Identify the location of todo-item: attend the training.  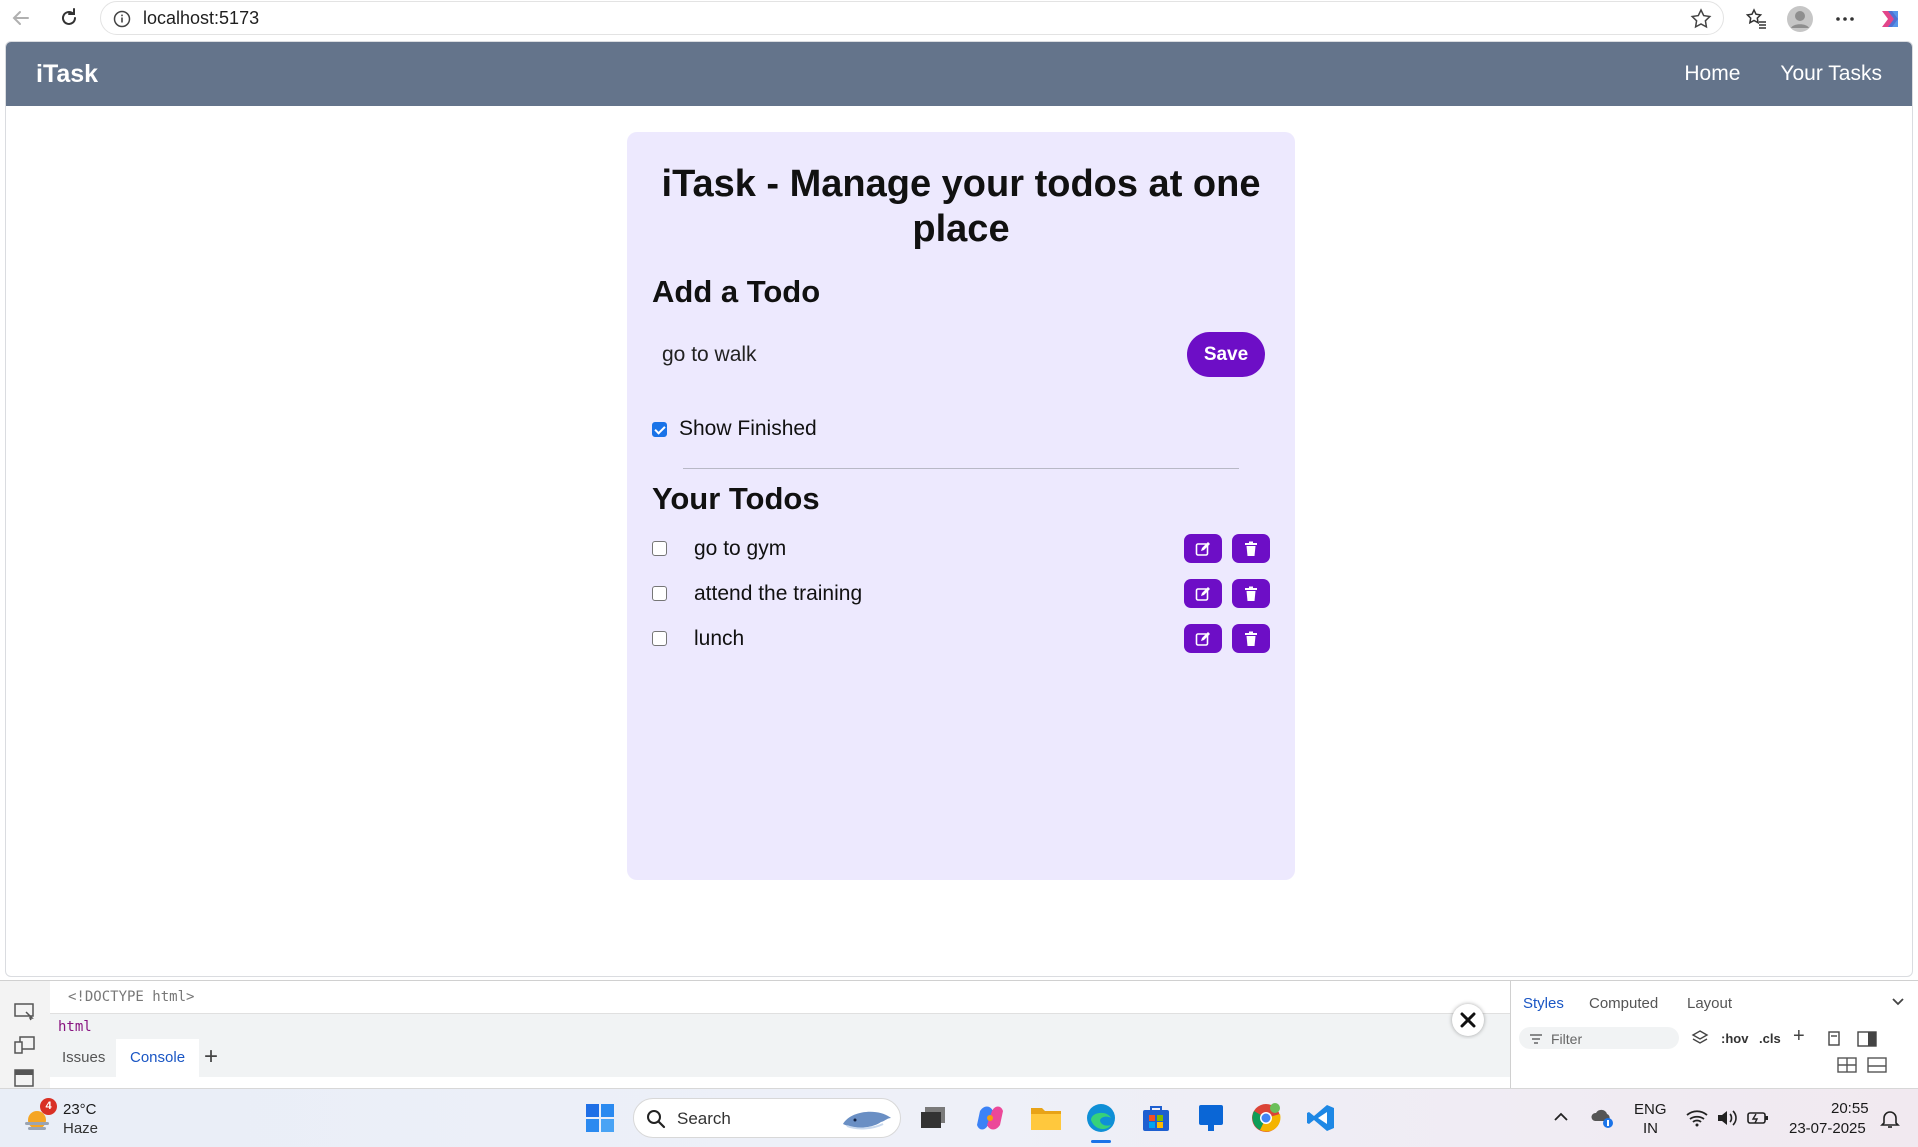
(964, 597).